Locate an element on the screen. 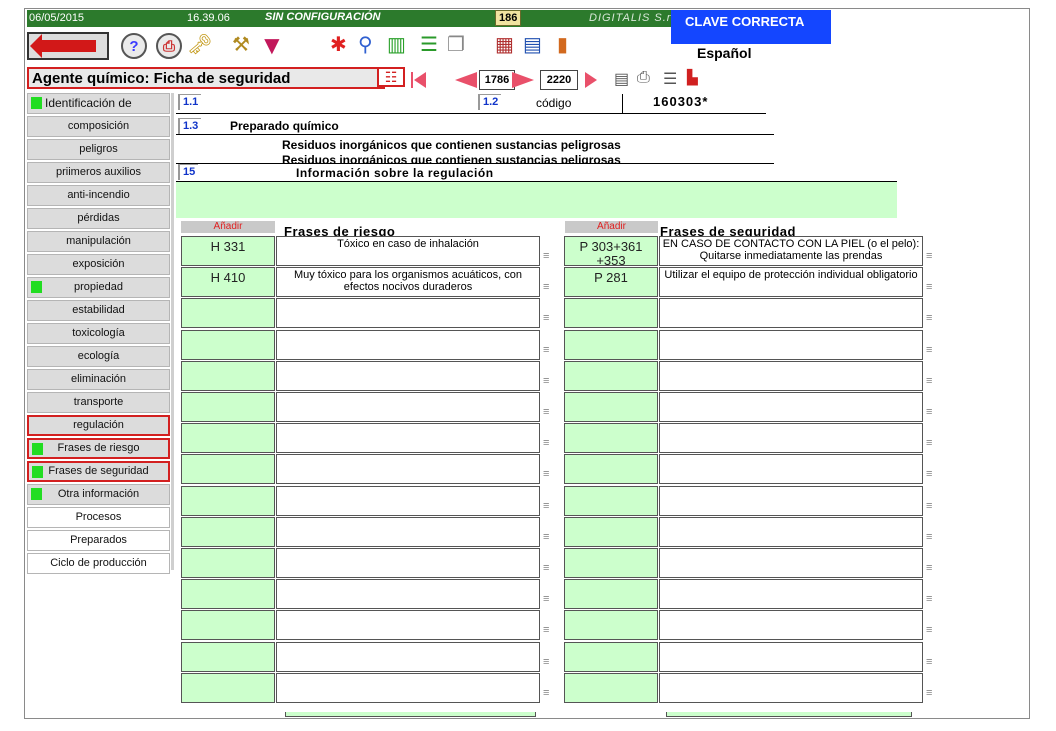 This screenshot has height=731, width=1056. sidebar-item: pérdidas is located at coordinates (98, 218).